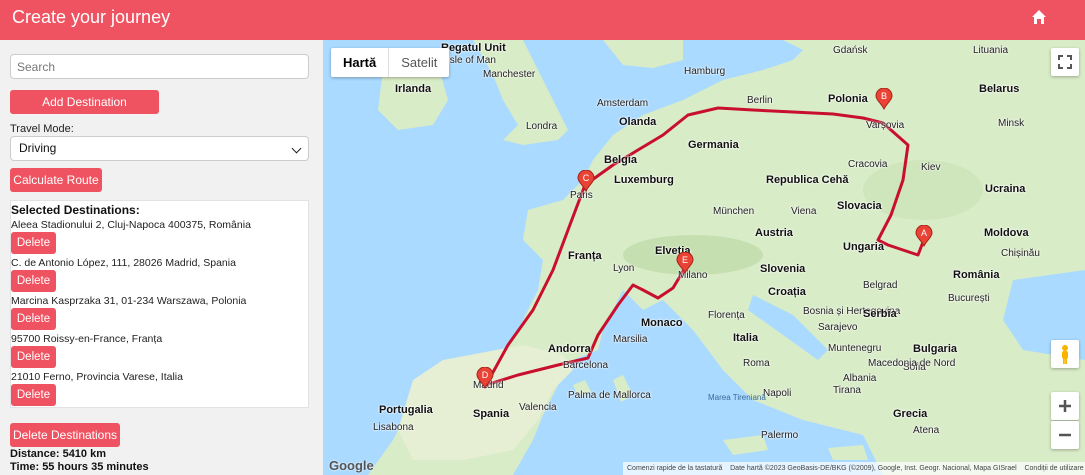  What do you see at coordinates (159, 66) in the screenshot?
I see `search-input` at bounding box center [159, 66].